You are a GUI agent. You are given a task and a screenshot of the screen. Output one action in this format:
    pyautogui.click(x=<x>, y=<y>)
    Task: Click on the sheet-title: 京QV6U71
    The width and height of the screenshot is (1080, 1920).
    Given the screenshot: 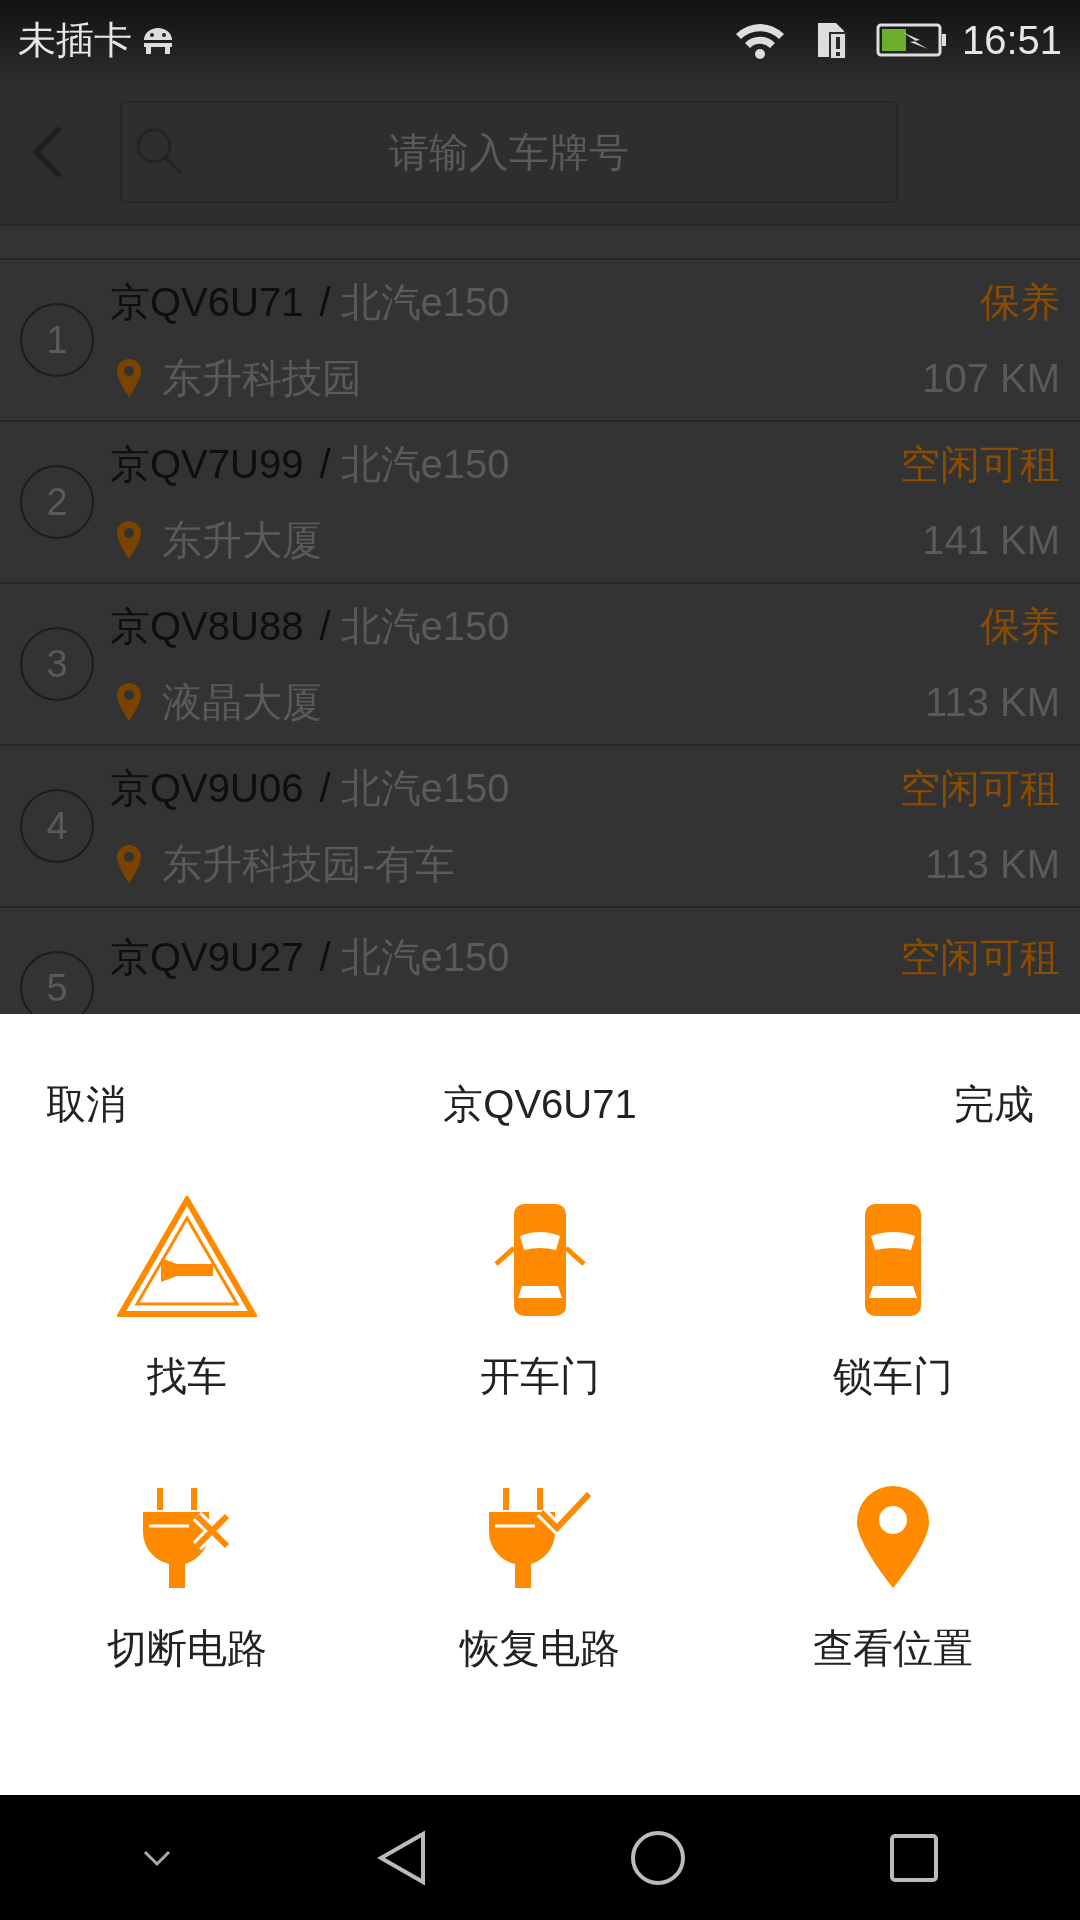 What is the action you would take?
    pyautogui.click(x=540, y=1104)
    